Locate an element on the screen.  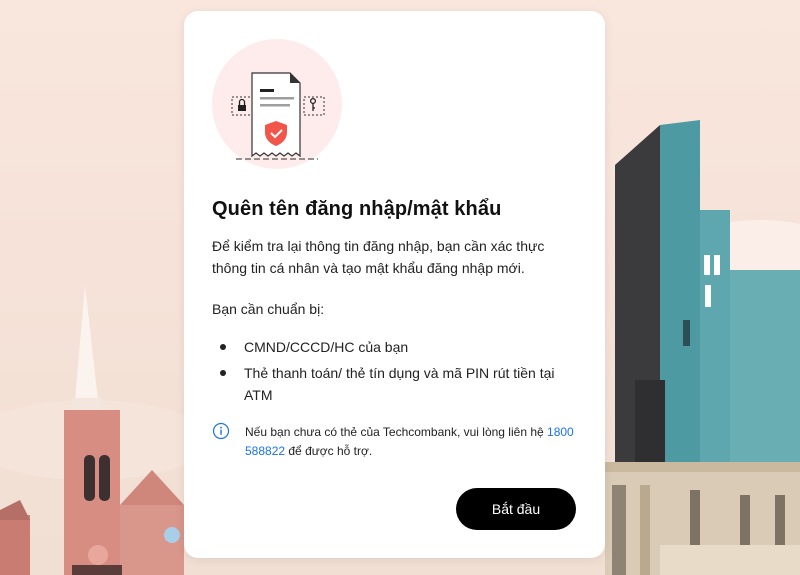
requirement-item: CMND/CCCD/HC của bạn is located at coordinates (392, 347).